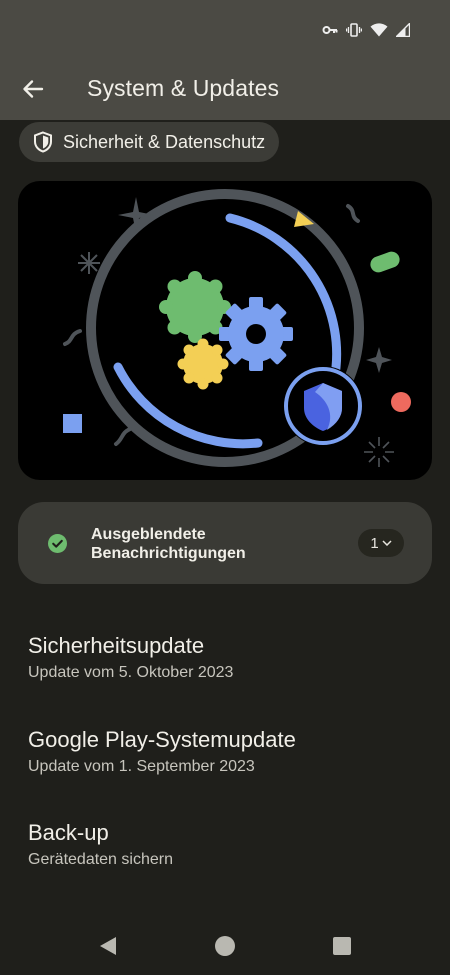 This screenshot has width=450, height=975. I want to click on back-button, so click(33, 89).